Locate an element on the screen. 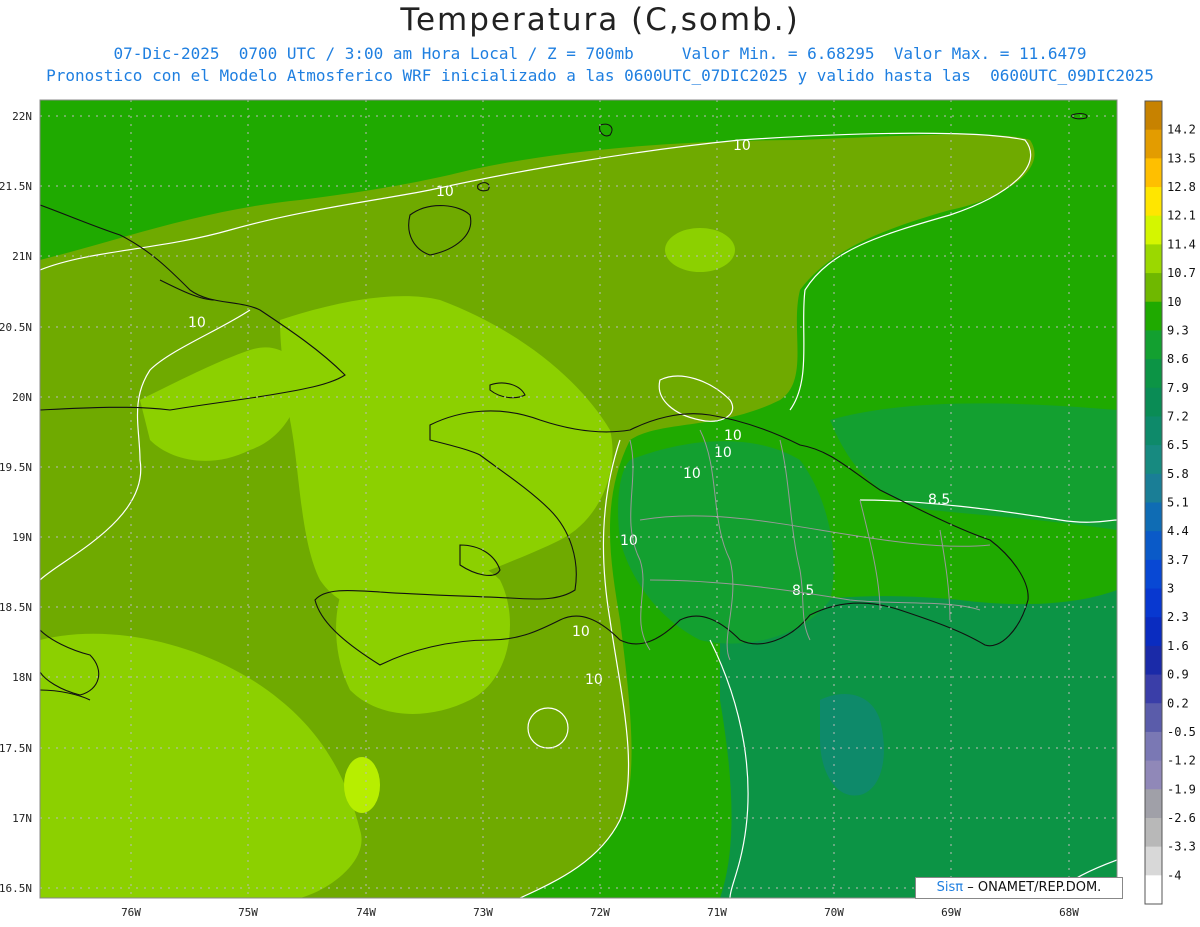  lat-tick: 16.5N is located at coordinates (16, 888).